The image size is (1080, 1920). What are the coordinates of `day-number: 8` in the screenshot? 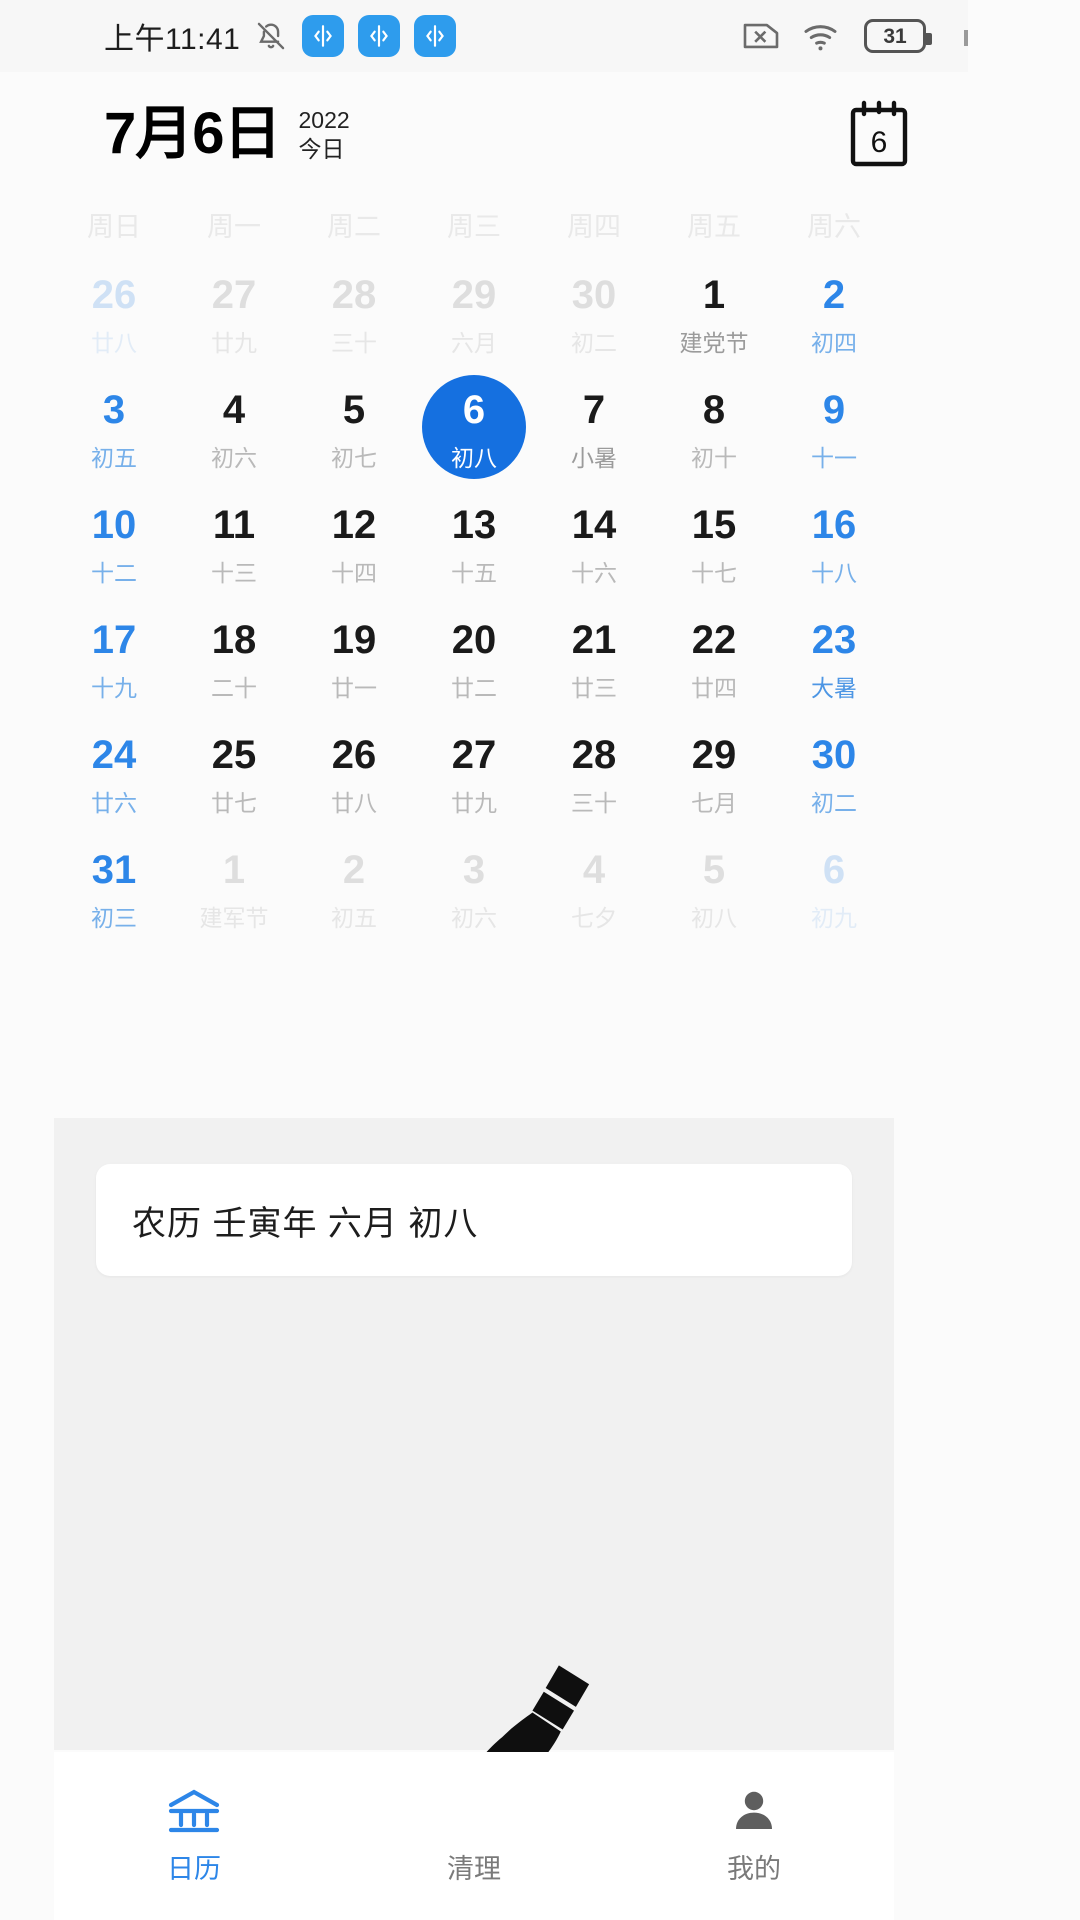 It's located at (714, 410).